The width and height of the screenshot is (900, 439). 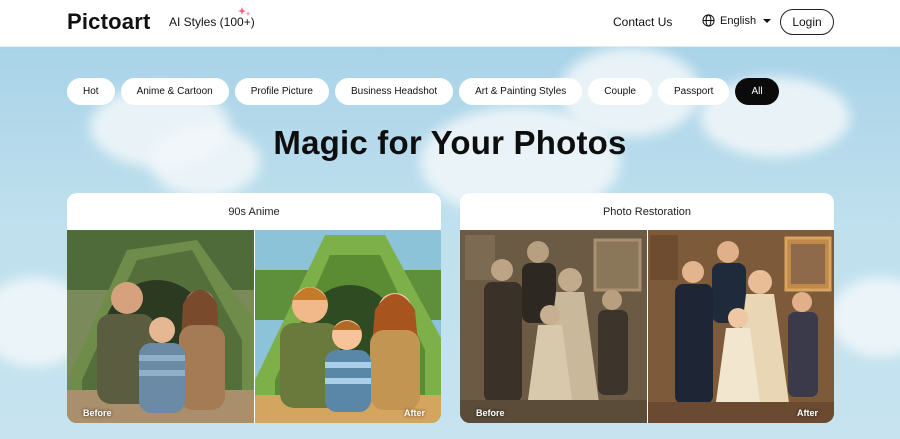 What do you see at coordinates (91, 91) in the screenshot?
I see `tab-hot: Hot` at bounding box center [91, 91].